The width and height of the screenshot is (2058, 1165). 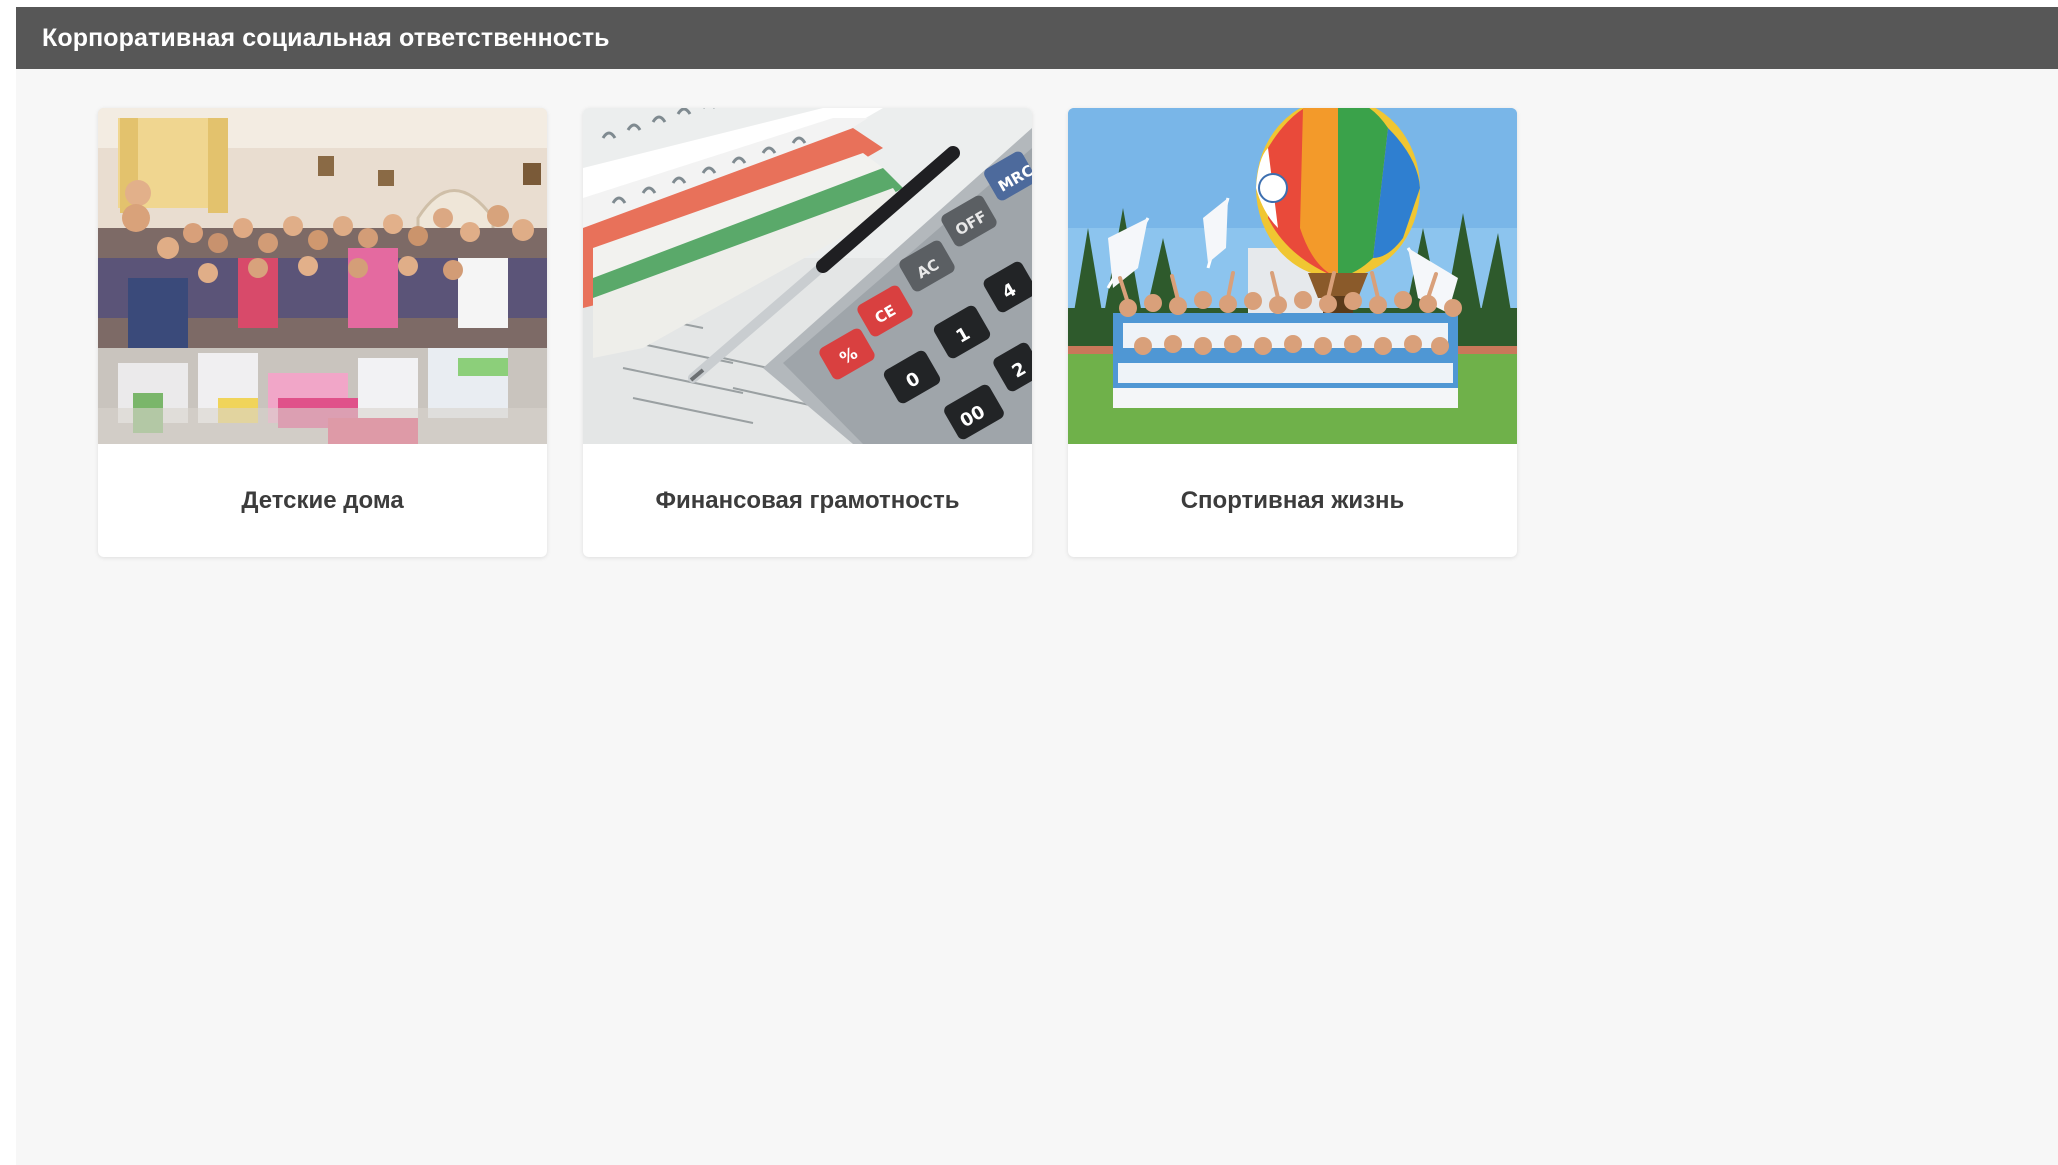 I want to click on calculator-and-notebooks-photo: MRC OFF AC CE % 4 1 2 0 00, so click(x=807, y=276).